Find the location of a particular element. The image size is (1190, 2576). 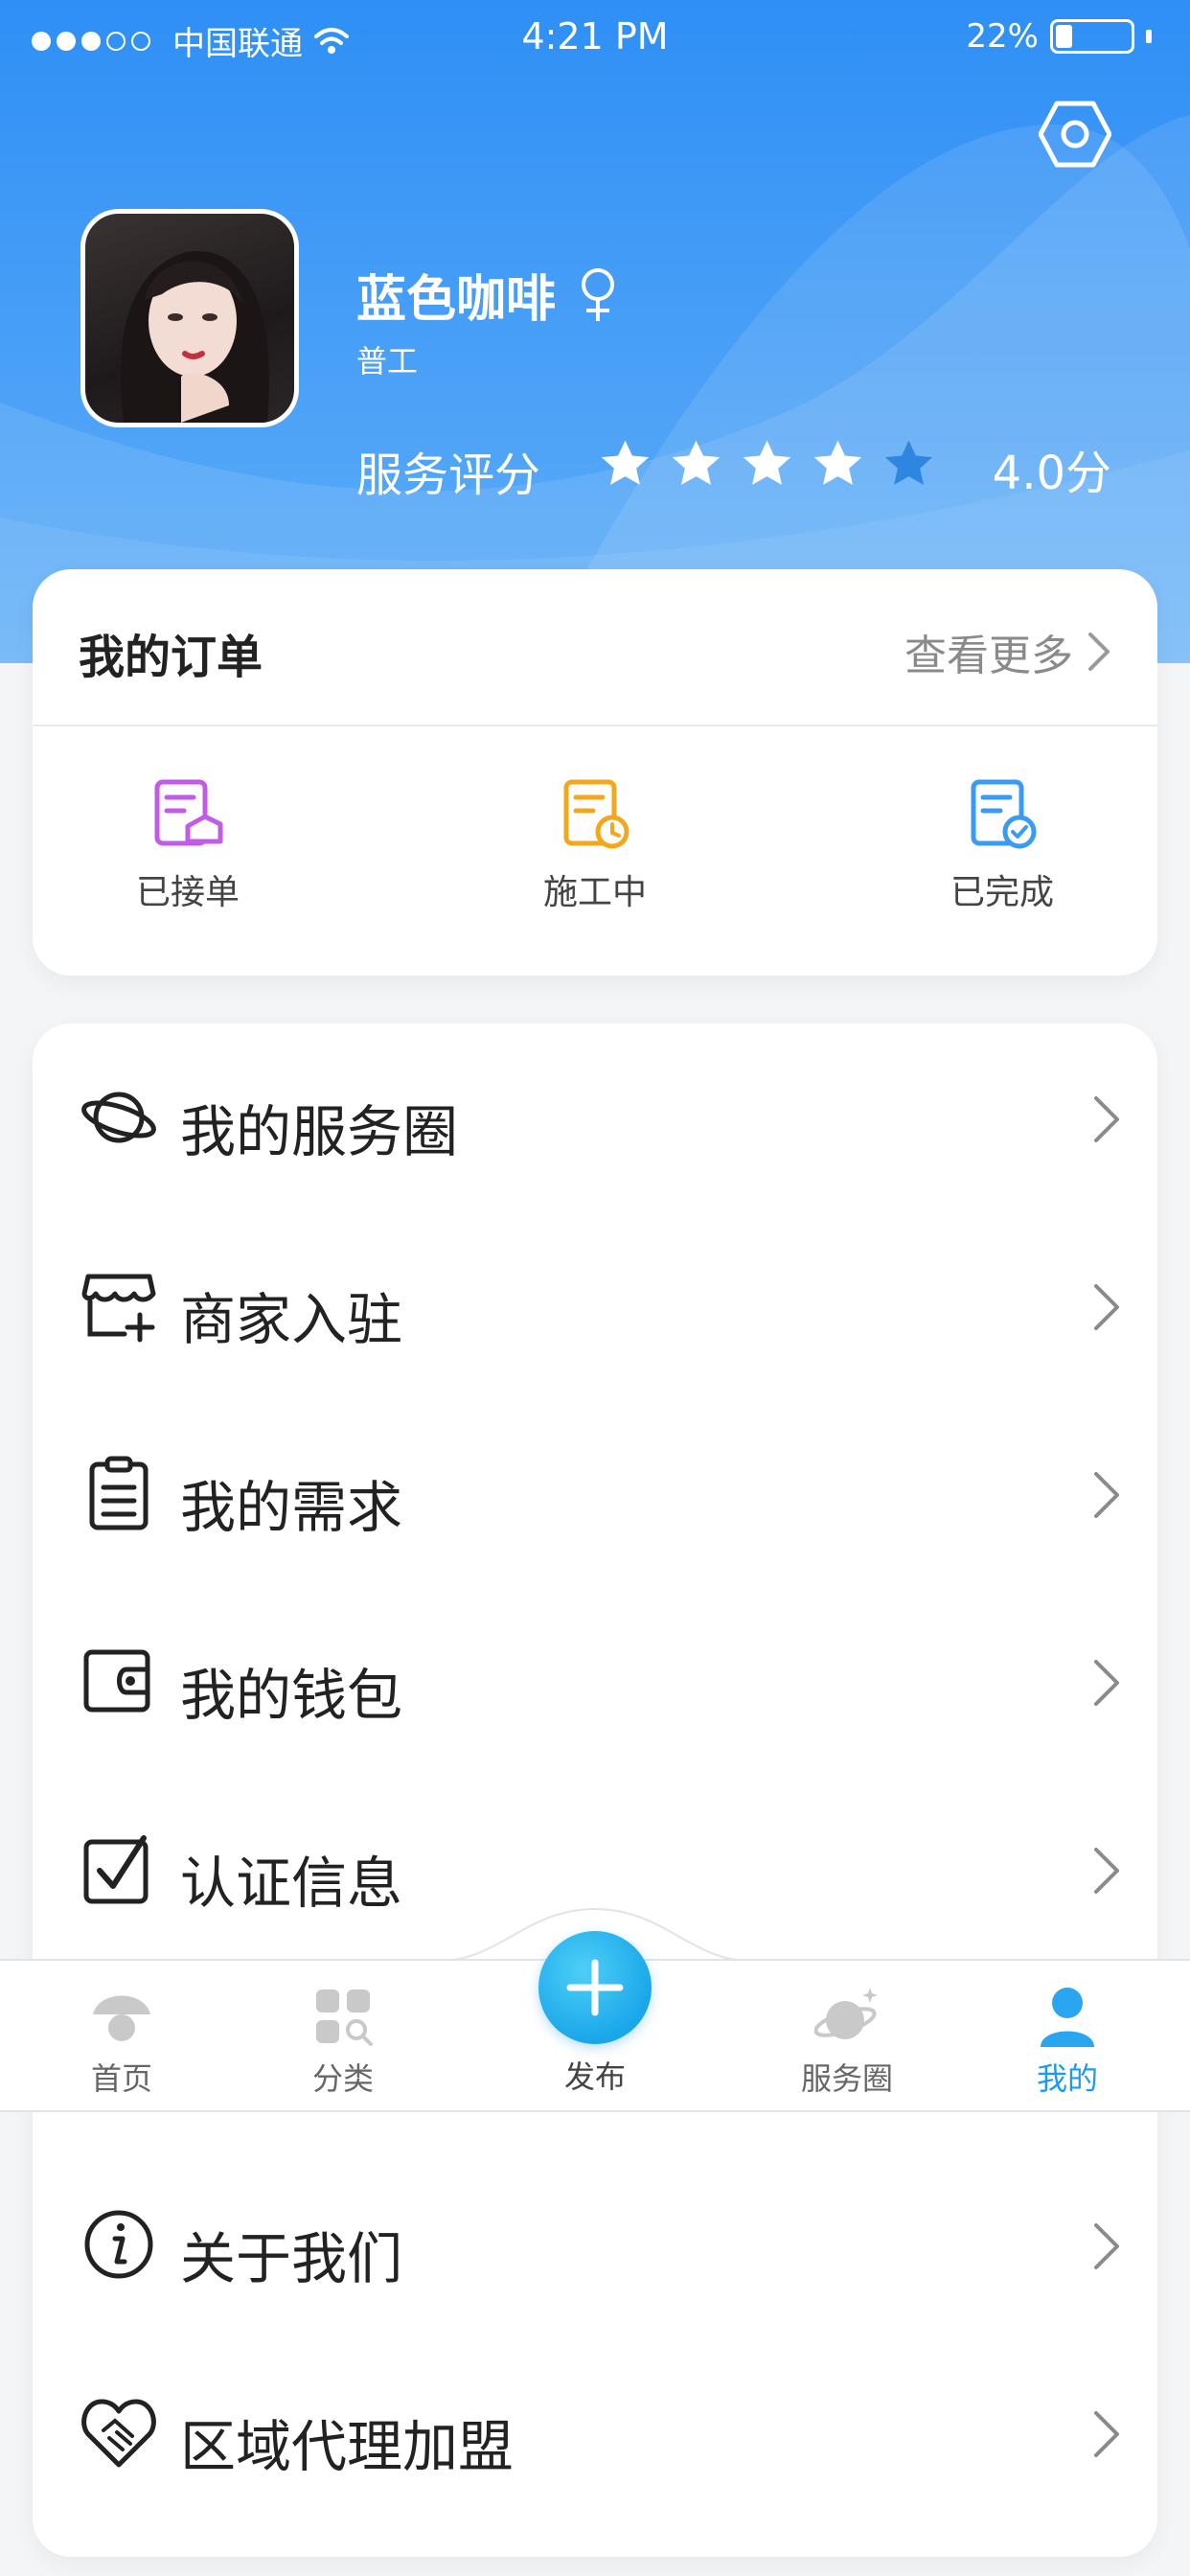

avatar-image is located at coordinates (195, 337).